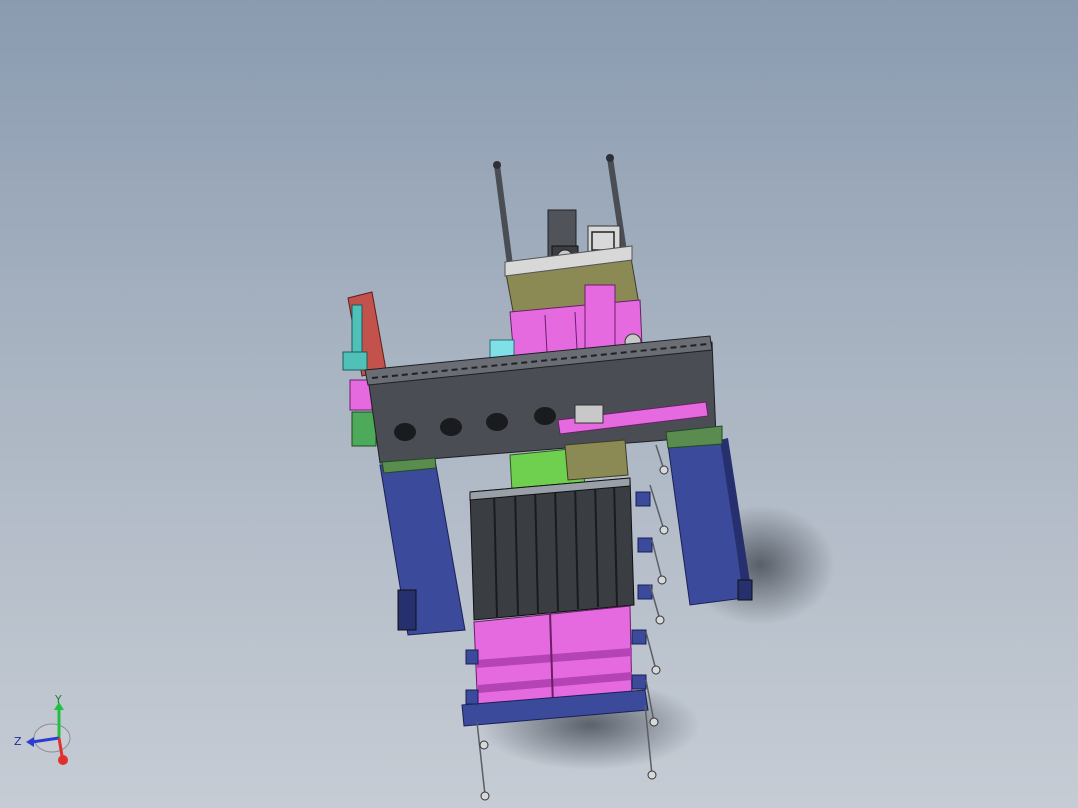  What do you see at coordinates (58, 699) in the screenshot?
I see `y-axis-label: Y` at bounding box center [58, 699].